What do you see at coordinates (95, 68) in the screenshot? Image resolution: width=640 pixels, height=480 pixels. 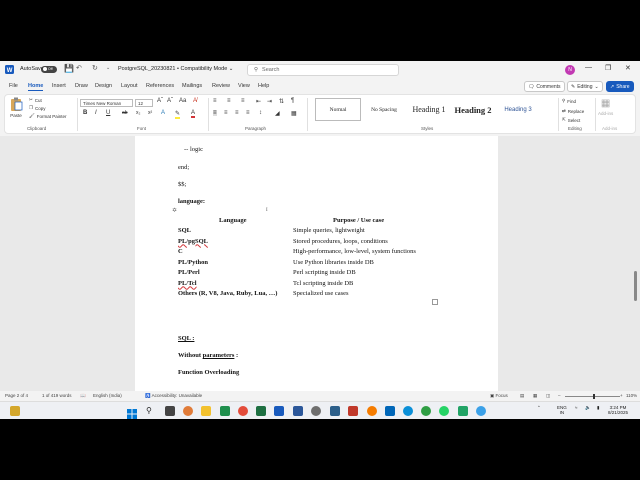 I see `redo-icon: ↻` at bounding box center [95, 68].